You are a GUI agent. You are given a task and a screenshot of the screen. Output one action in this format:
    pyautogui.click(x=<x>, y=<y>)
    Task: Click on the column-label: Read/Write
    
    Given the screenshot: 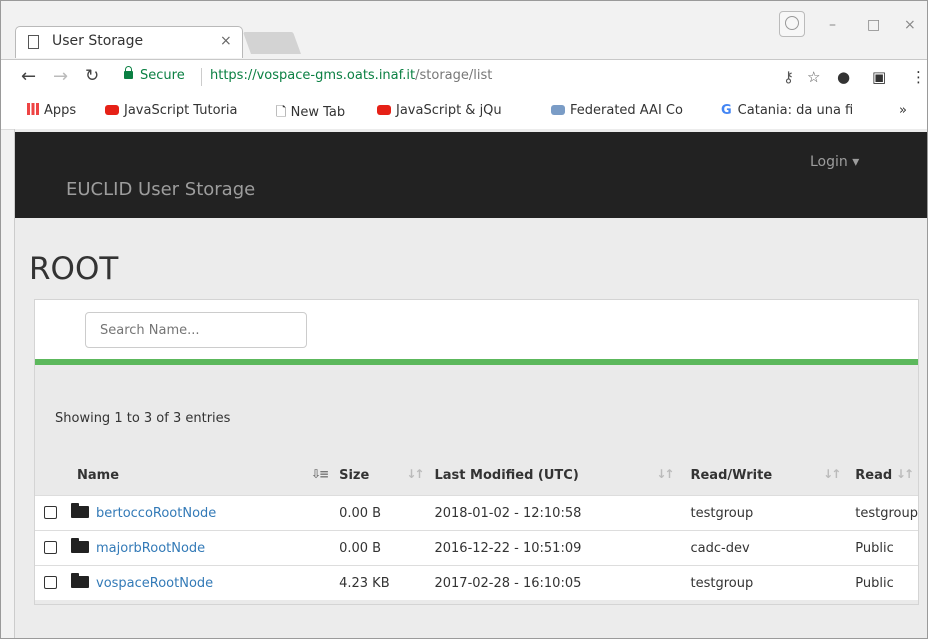 What is the action you would take?
    pyautogui.click(x=731, y=475)
    